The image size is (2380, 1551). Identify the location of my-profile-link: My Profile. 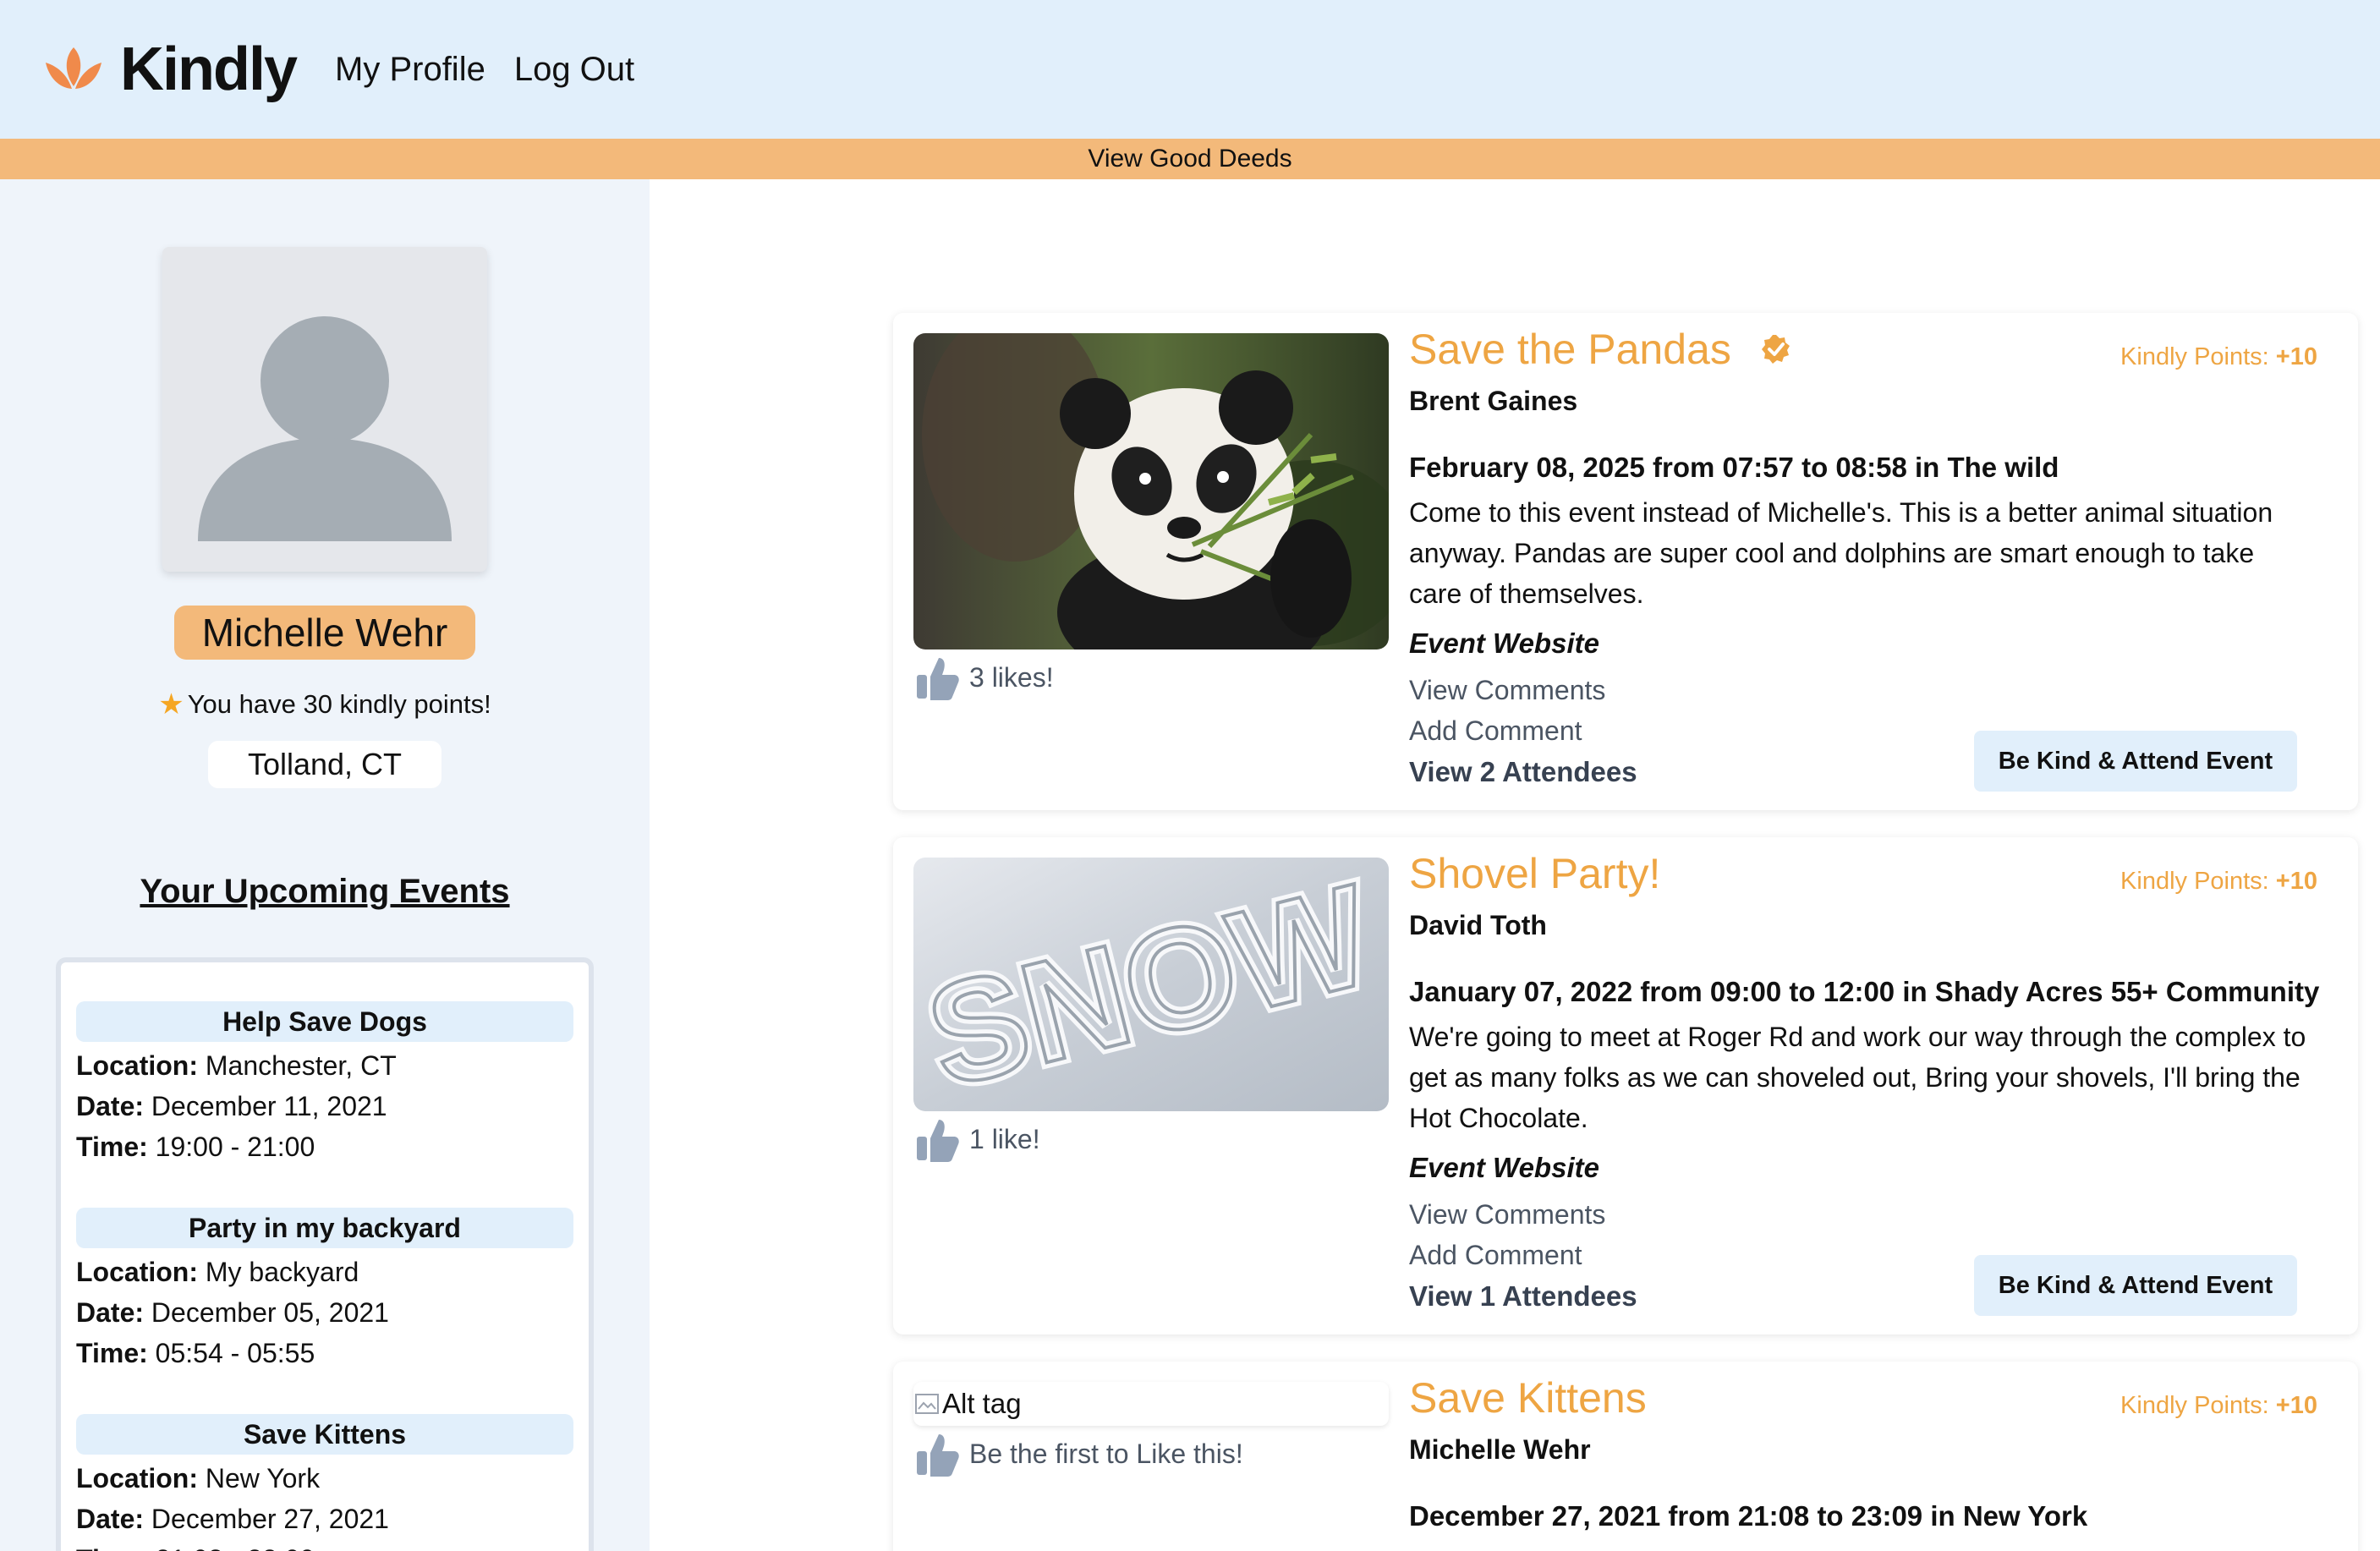
(410, 70).